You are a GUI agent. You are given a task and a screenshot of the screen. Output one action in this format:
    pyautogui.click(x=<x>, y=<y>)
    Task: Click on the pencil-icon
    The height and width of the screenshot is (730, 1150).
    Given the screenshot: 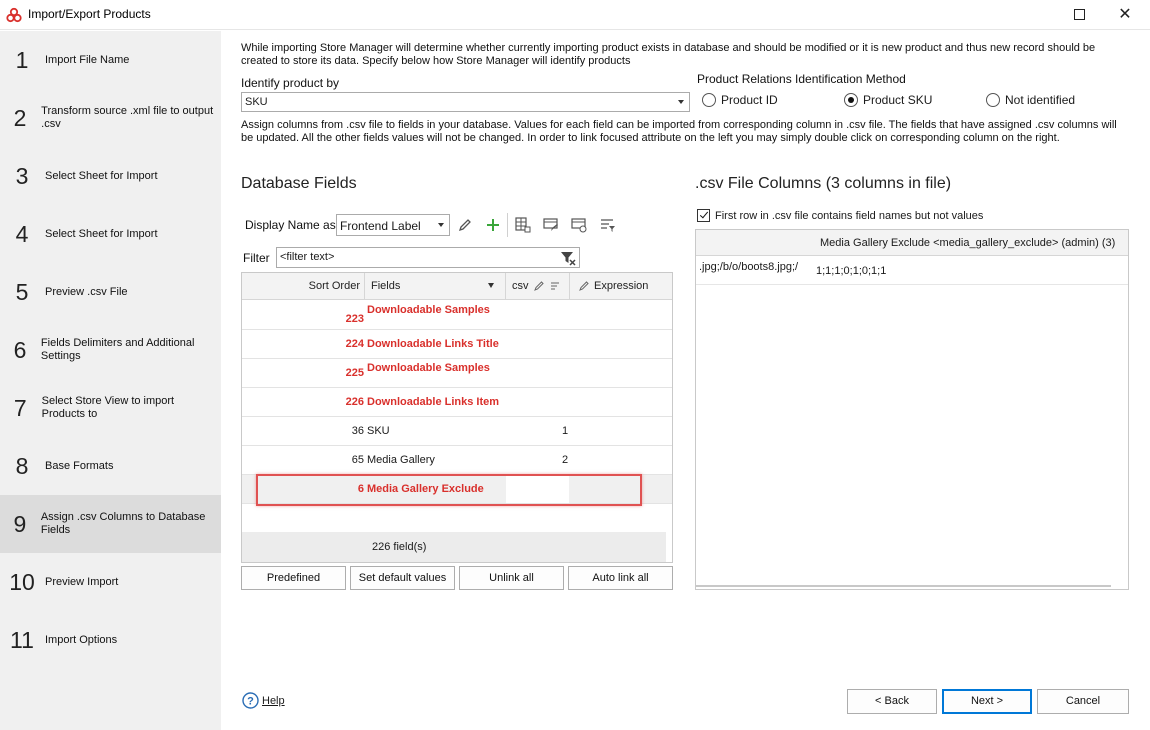 What is the action you would take?
    pyautogui.click(x=539, y=286)
    